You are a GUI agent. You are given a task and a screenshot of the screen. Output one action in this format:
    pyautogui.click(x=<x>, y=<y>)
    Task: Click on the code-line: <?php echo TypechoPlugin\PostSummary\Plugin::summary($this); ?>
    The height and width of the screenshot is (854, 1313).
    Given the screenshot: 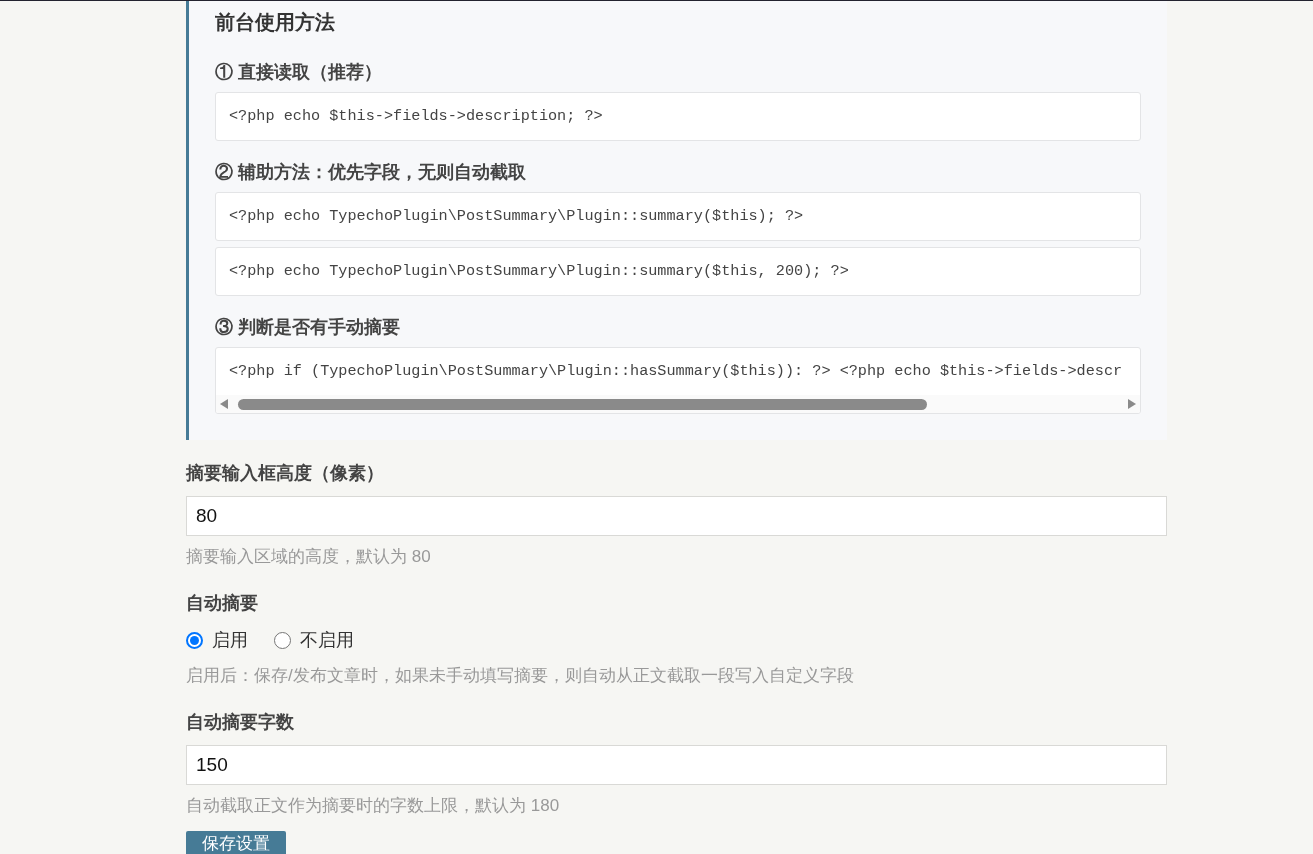 What is the action you would take?
    pyautogui.click(x=516, y=217)
    